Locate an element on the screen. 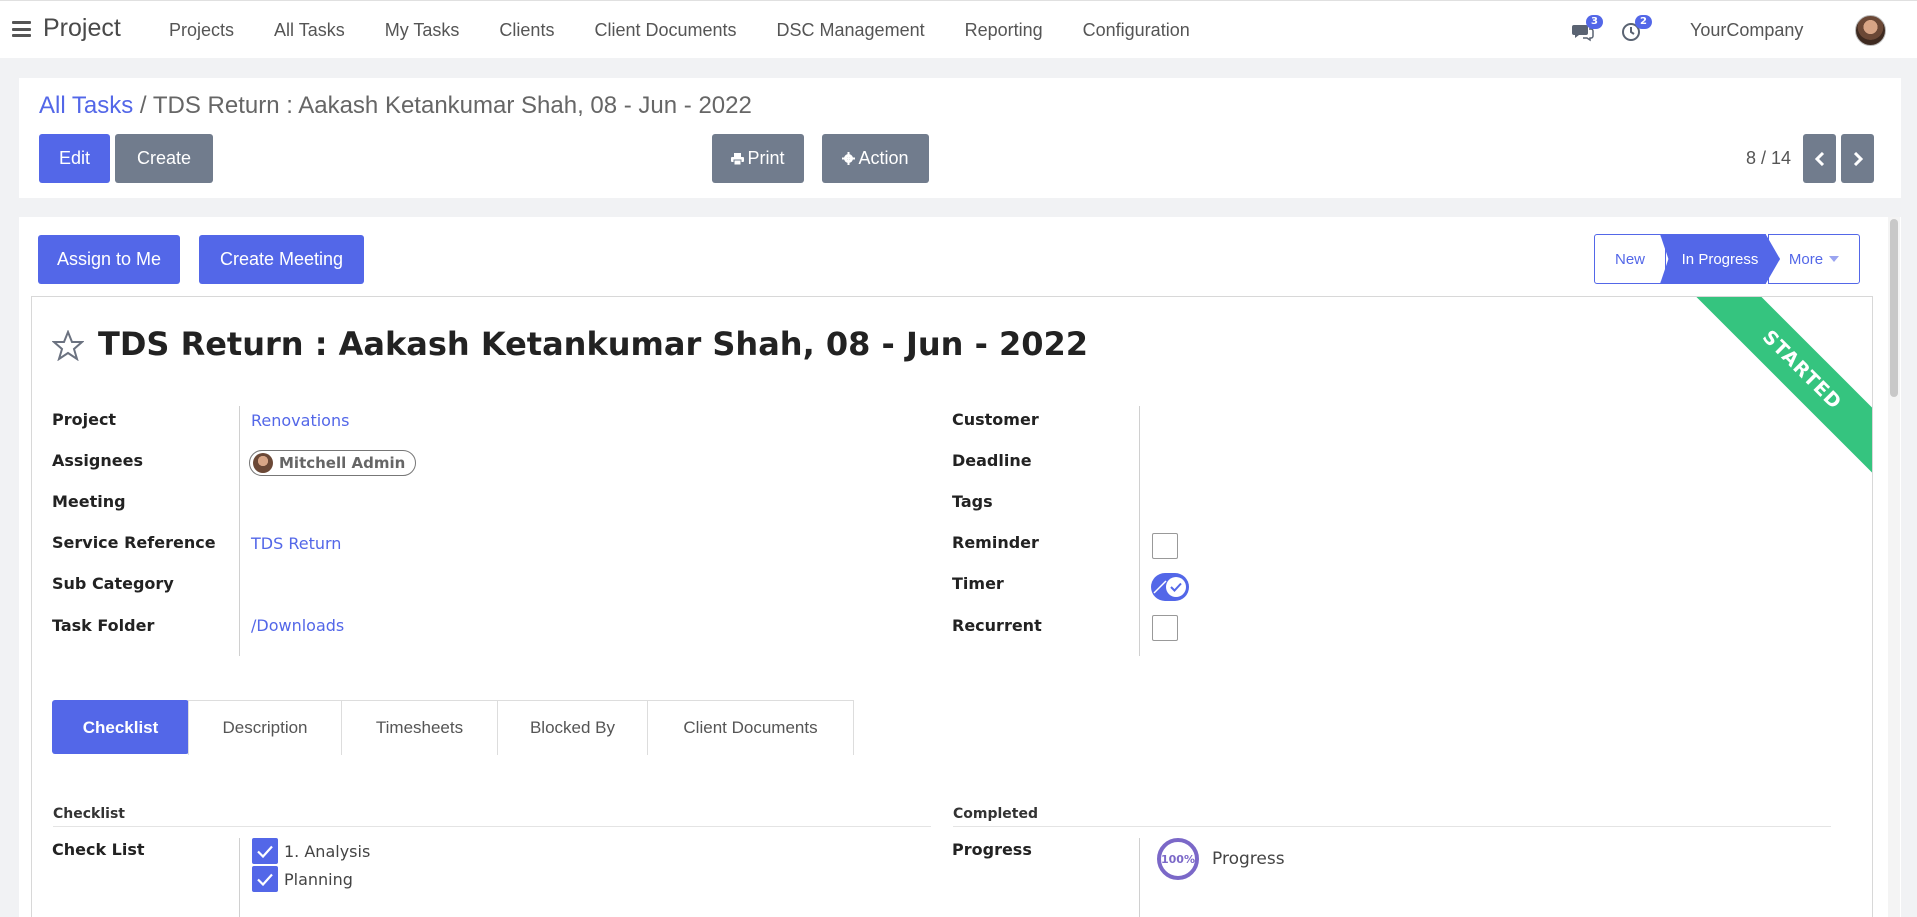 The height and width of the screenshot is (917, 1917). breadcrumb-all-tasks: All Tasks is located at coordinates (86, 105).